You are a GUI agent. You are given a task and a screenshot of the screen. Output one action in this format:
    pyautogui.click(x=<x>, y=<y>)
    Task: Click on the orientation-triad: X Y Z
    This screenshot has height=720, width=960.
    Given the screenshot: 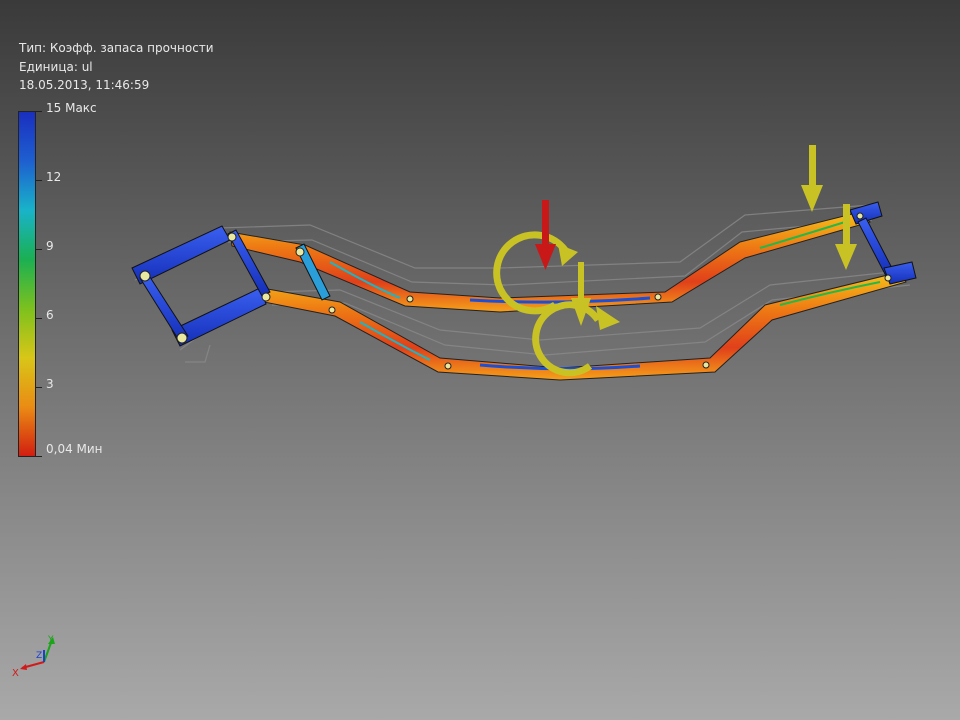 What is the action you would take?
    pyautogui.click(x=36, y=656)
    